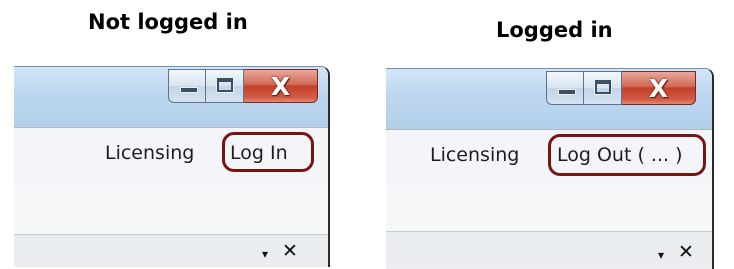 This screenshot has height=269, width=734. Describe the element at coordinates (259, 153) in the screenshot. I see `log-in-menu-item: Log In` at that location.